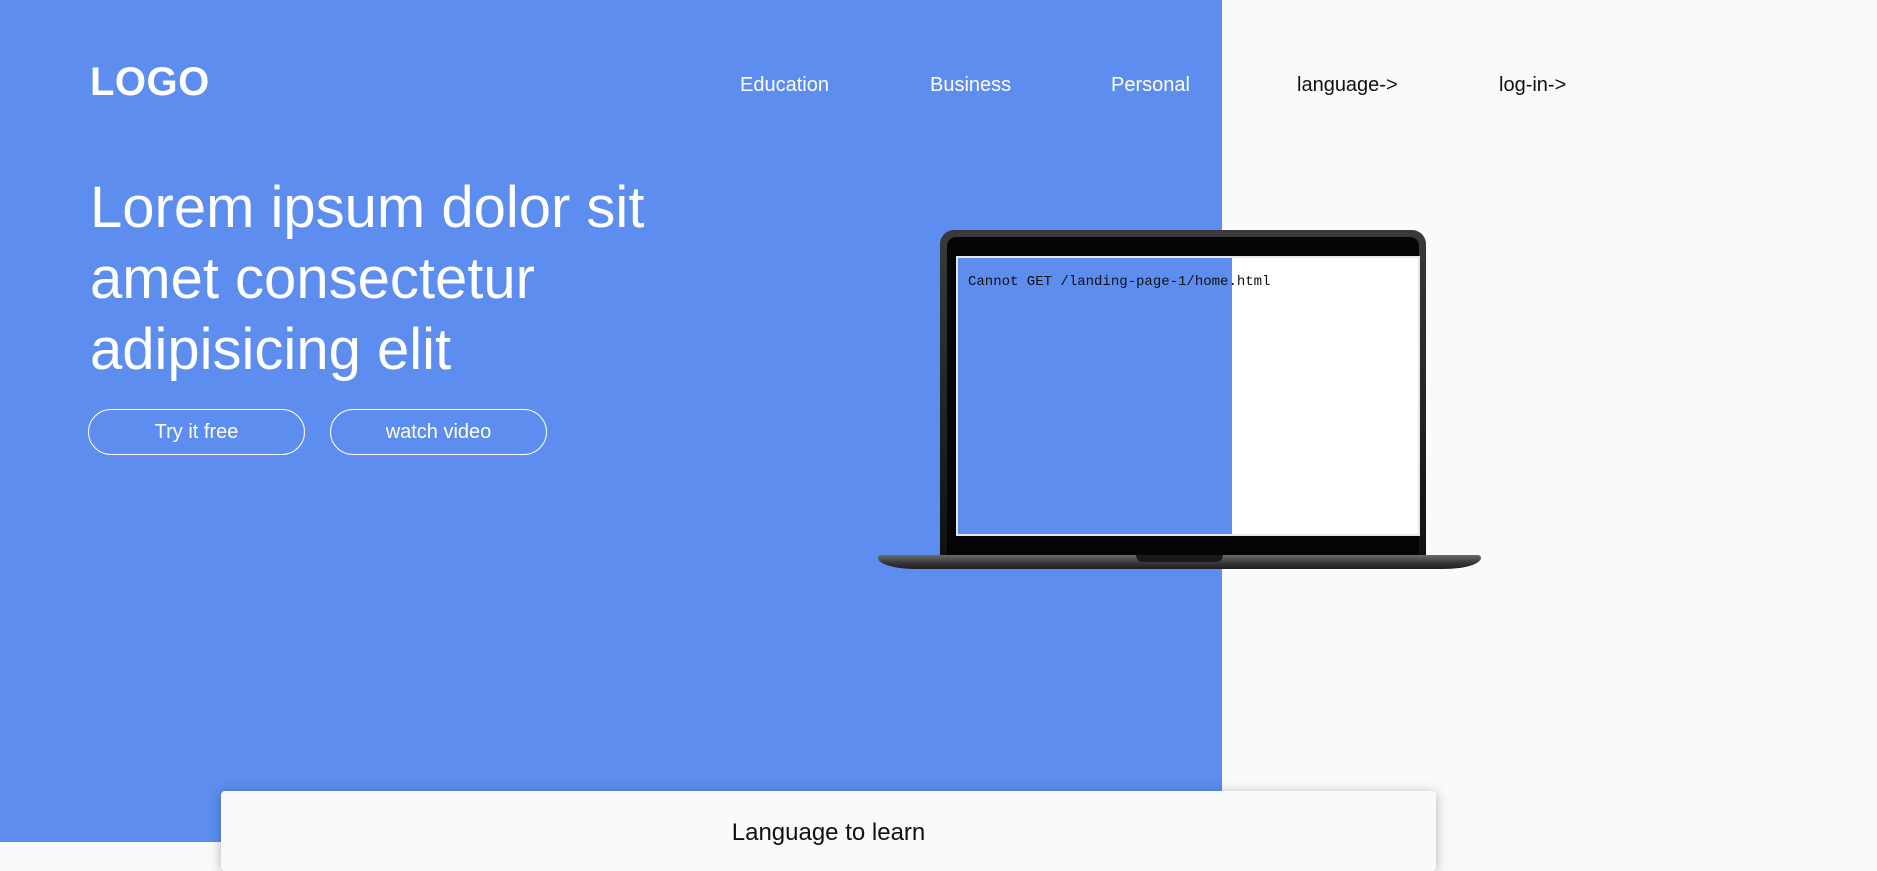 The image size is (1877, 871). What do you see at coordinates (784, 85) in the screenshot?
I see `nav-link-education: Education` at bounding box center [784, 85].